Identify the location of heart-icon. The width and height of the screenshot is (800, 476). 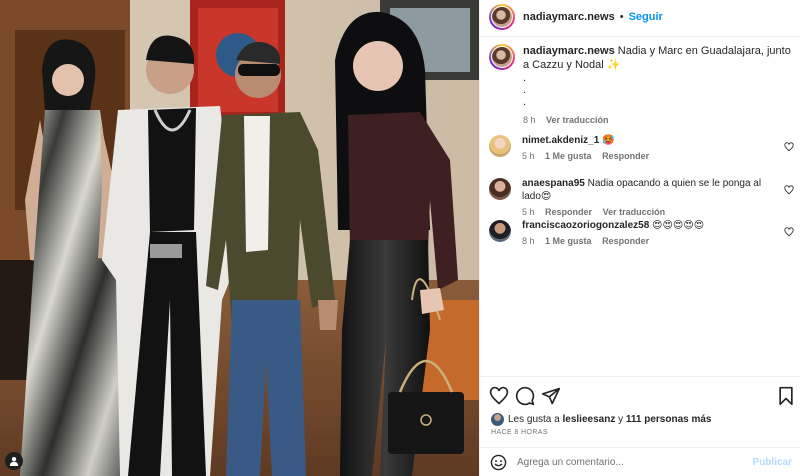
(499, 396).